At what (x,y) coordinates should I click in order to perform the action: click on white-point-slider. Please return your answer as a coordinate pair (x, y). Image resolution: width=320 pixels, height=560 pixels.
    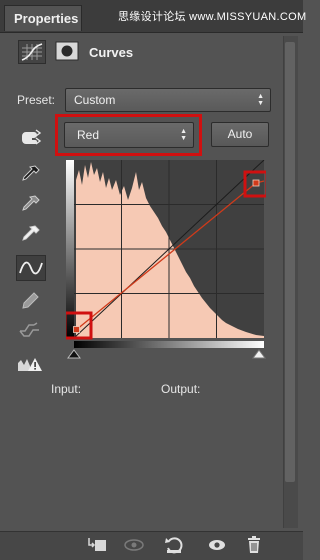
    Looking at the image, I should click on (259, 354).